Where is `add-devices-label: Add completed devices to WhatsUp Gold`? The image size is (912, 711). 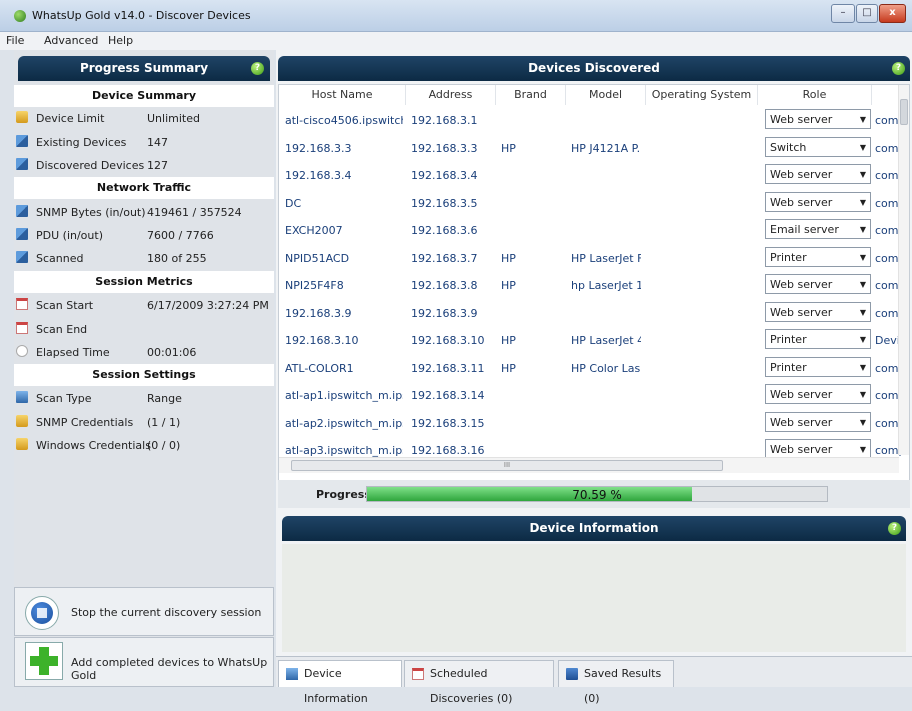 add-devices-label: Add completed devices to WhatsUp Gold is located at coordinates (169, 669).